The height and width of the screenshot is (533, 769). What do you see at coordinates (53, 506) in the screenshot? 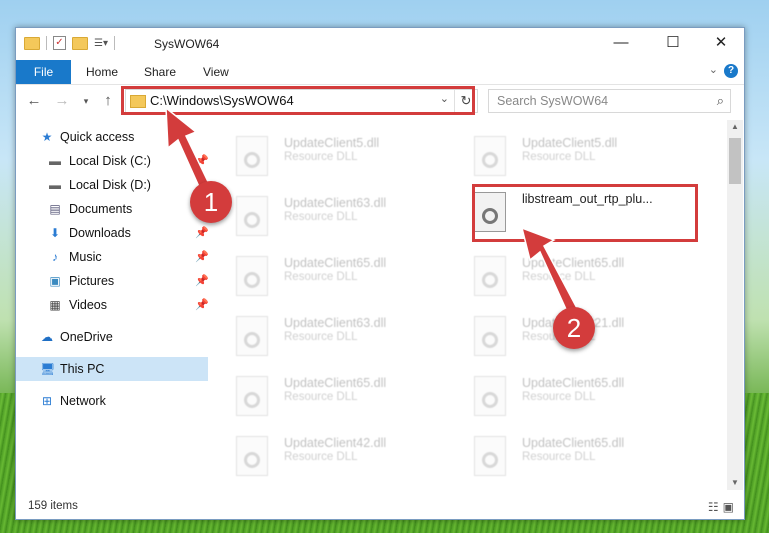
I see `item-count: 159 items` at bounding box center [53, 506].